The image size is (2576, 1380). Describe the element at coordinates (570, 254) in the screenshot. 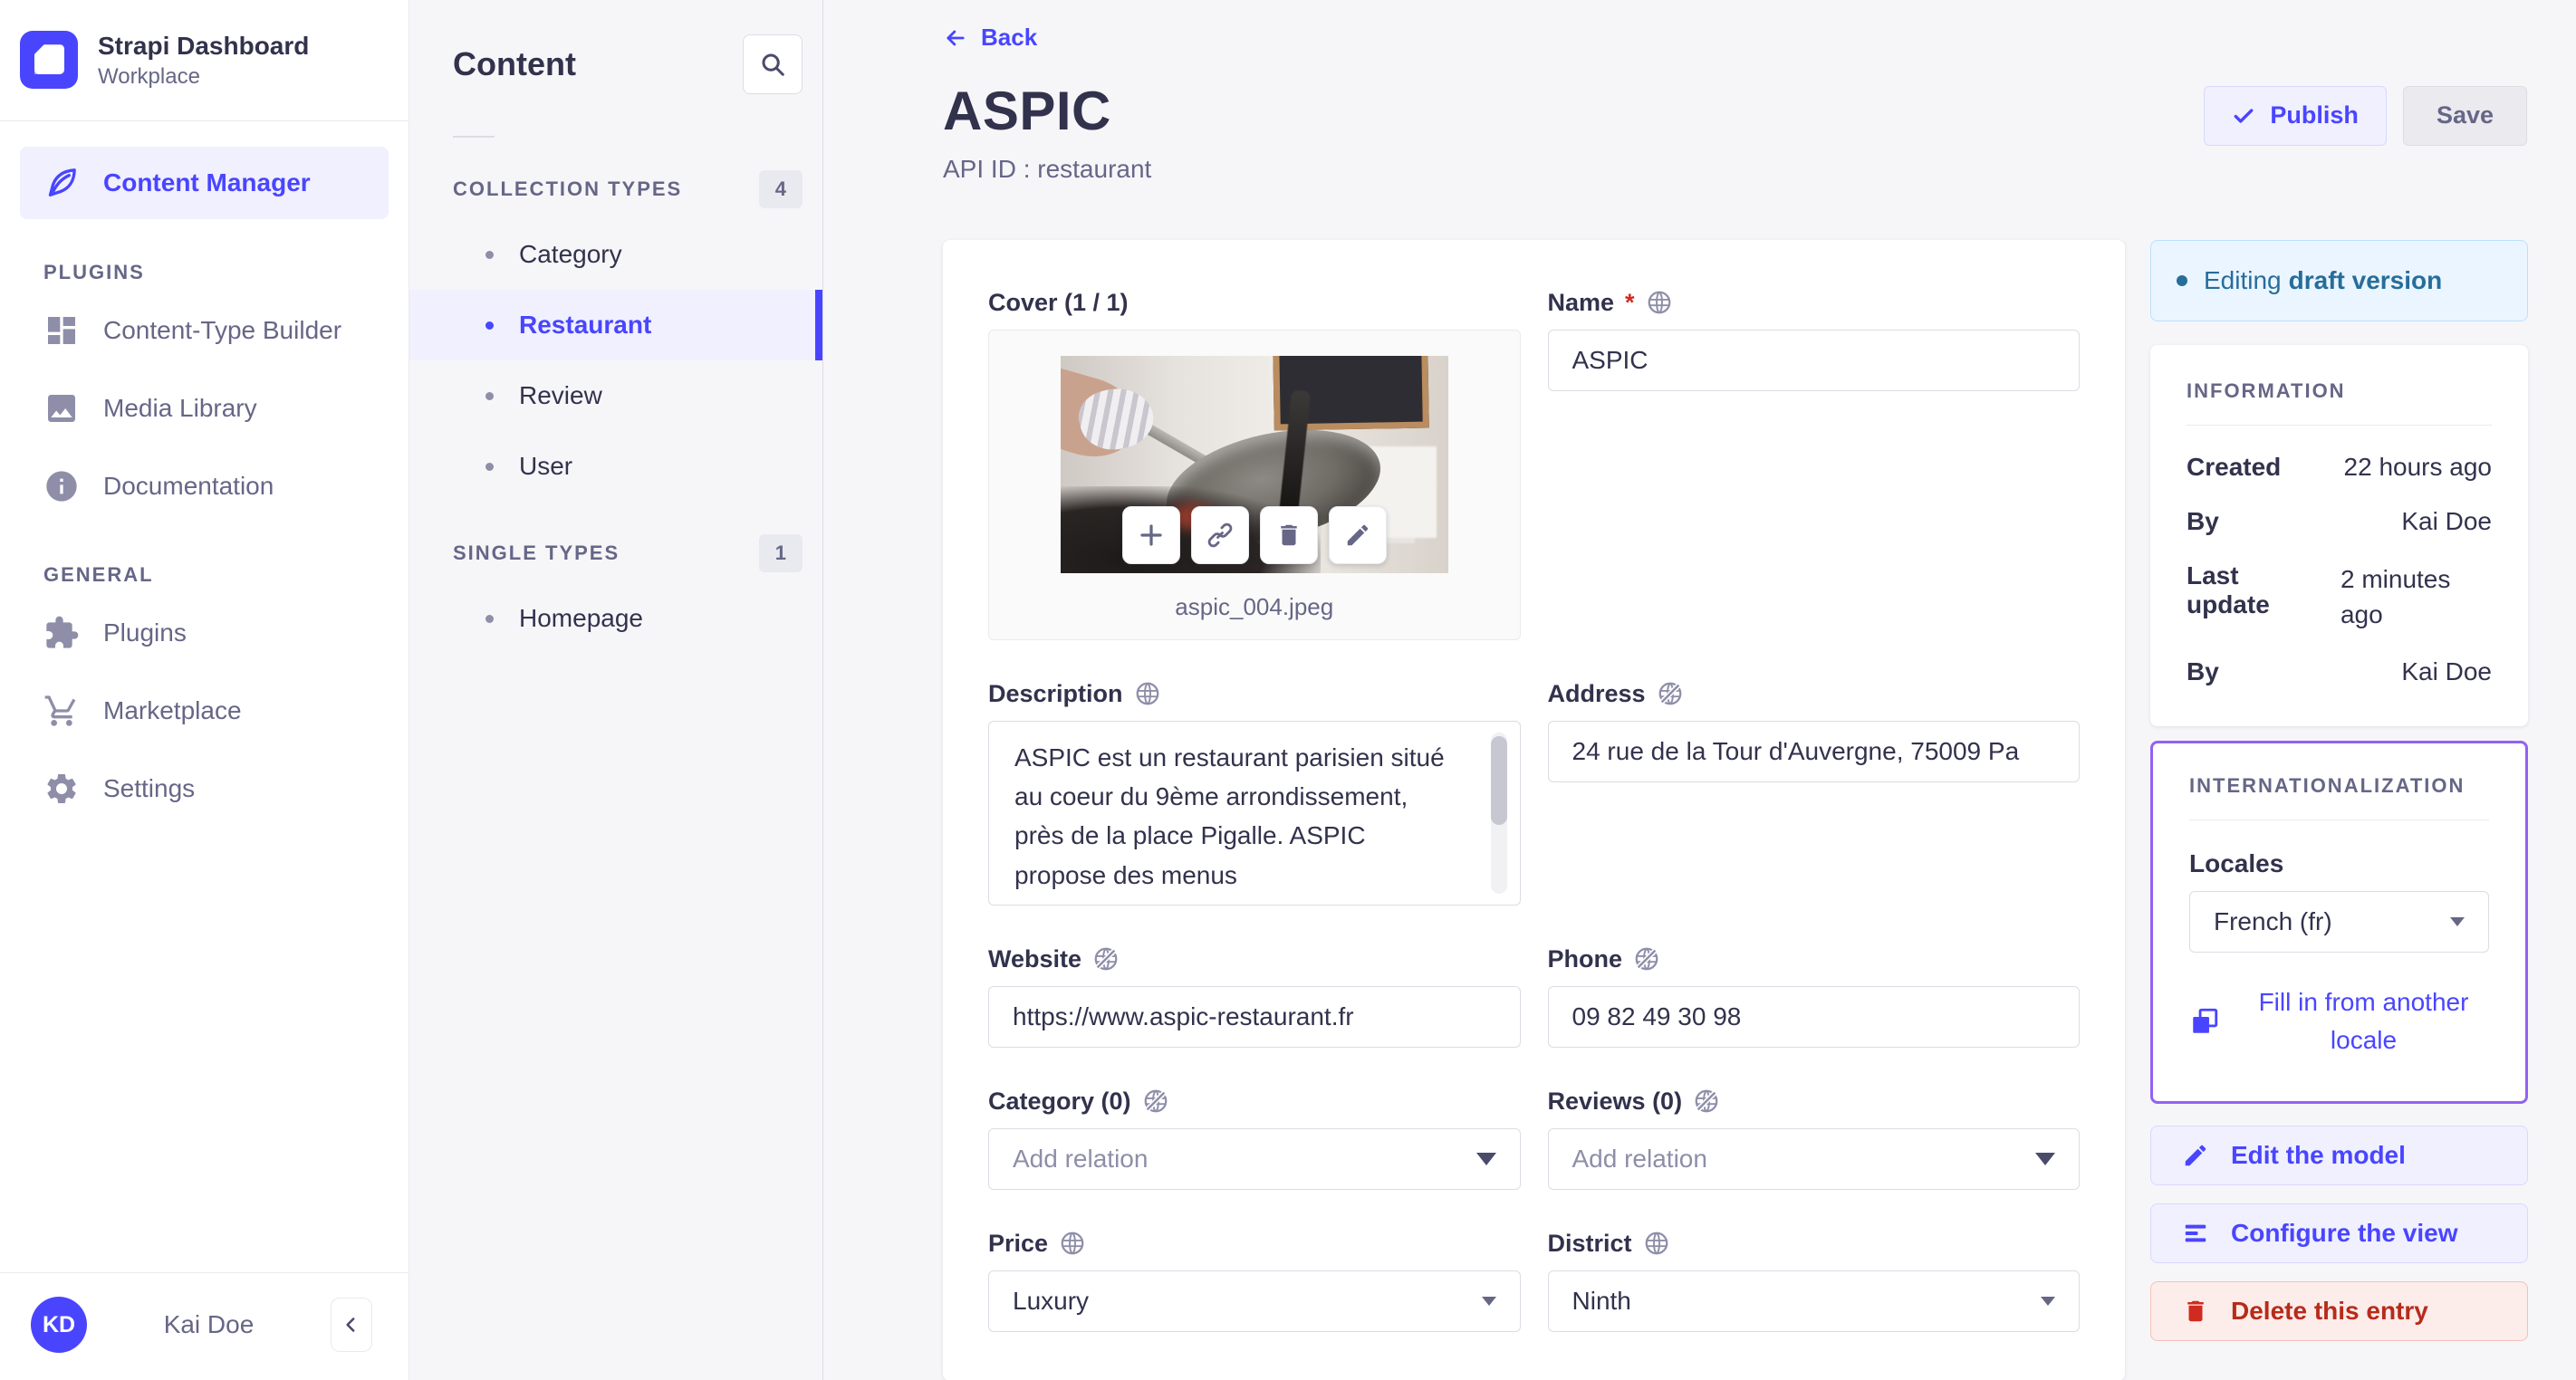

I see `collection-type-label: Category` at that location.